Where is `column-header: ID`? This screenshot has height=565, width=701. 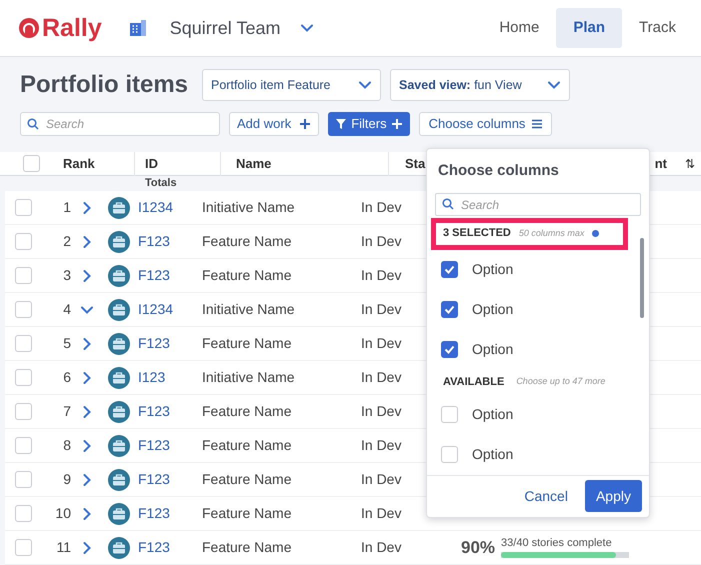 column-header: ID is located at coordinates (177, 164).